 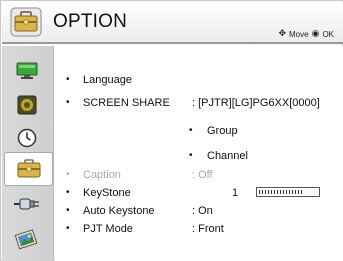 I want to click on plug-icon, so click(x=26, y=204).